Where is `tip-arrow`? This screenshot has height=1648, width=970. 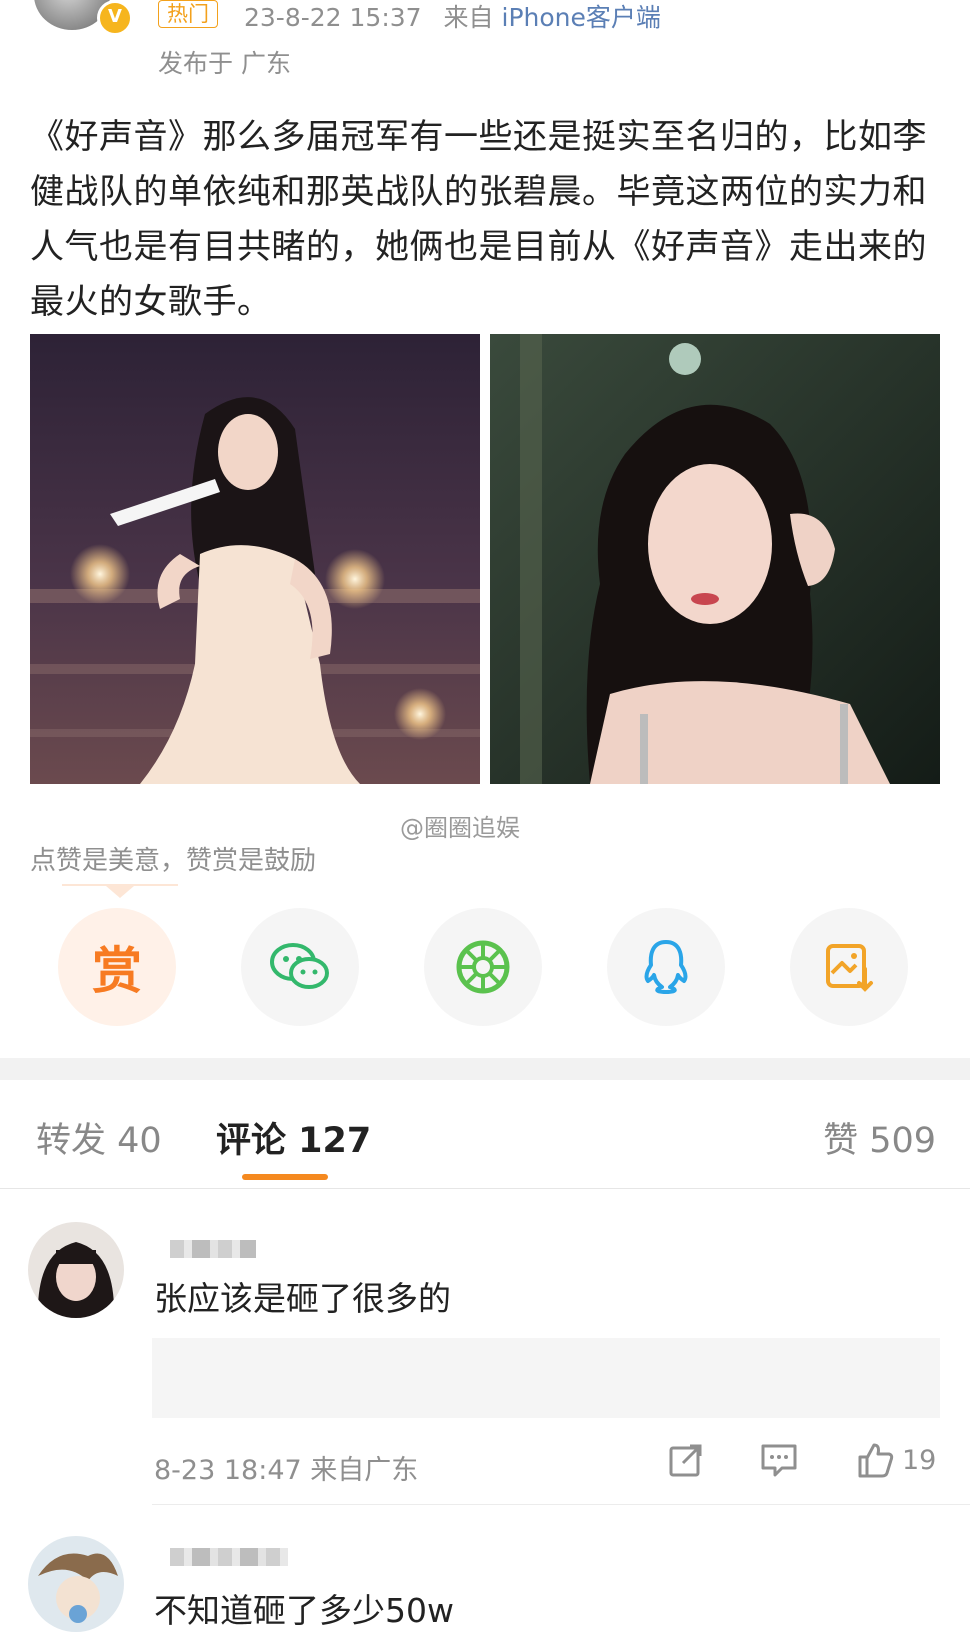 tip-arrow is located at coordinates (120, 892).